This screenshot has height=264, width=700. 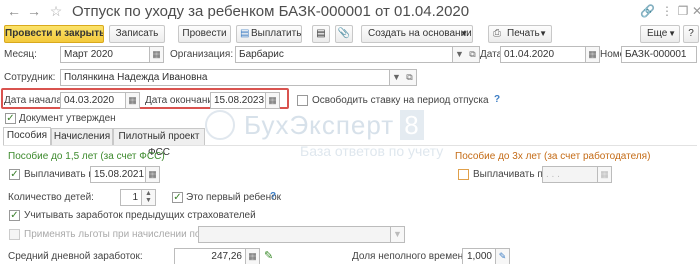 What do you see at coordinates (238, 100) in the screenshot?
I see `end-date-field: 15.08.2023` at bounding box center [238, 100].